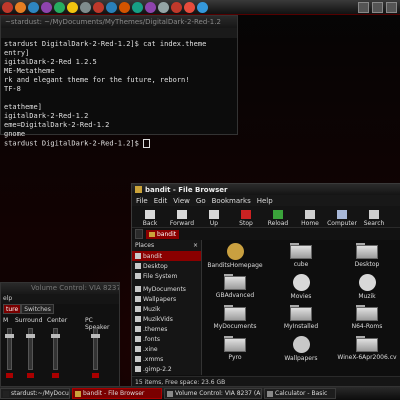 The height and width of the screenshot is (400, 400). What do you see at coordinates (182, 218) in the screenshot?
I see `forward-button: Forward` at bounding box center [182, 218].